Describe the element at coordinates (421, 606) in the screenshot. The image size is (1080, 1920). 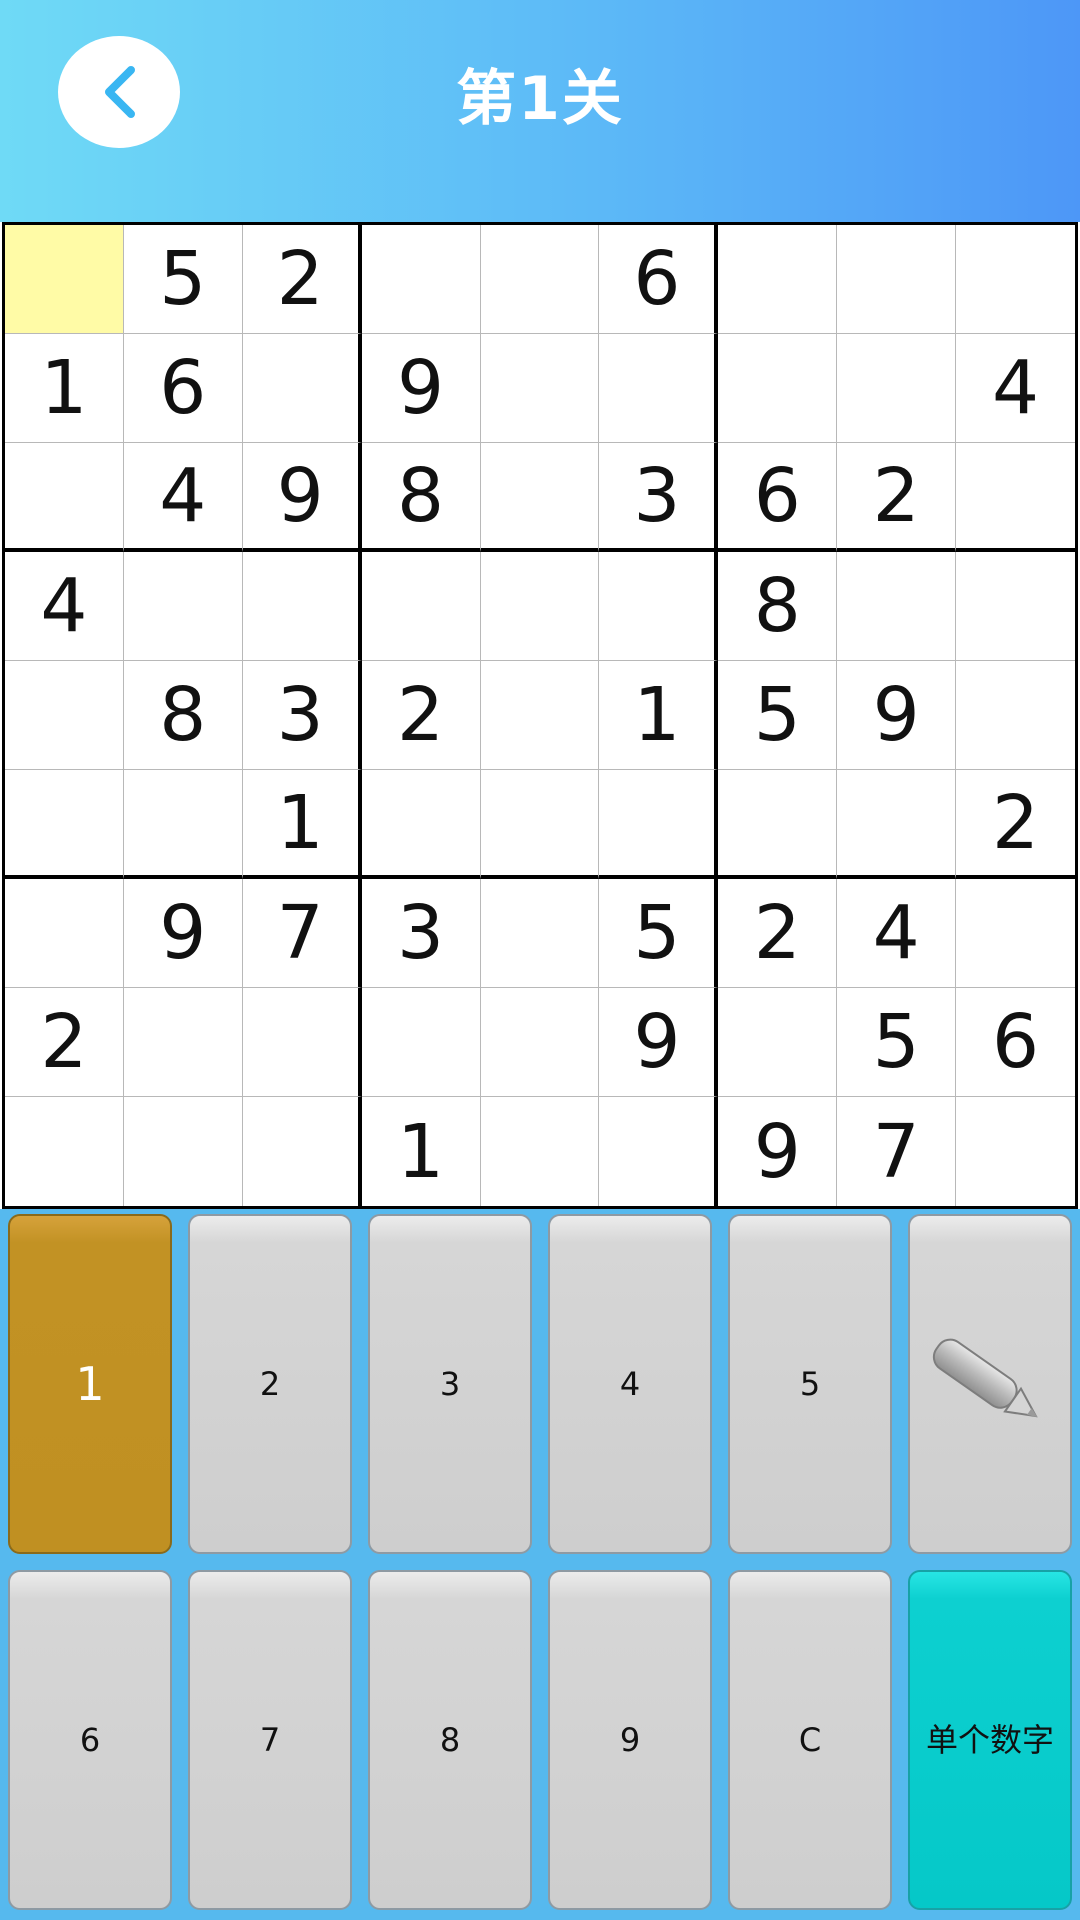
I see `sudoku-cell-r4-c4` at that location.